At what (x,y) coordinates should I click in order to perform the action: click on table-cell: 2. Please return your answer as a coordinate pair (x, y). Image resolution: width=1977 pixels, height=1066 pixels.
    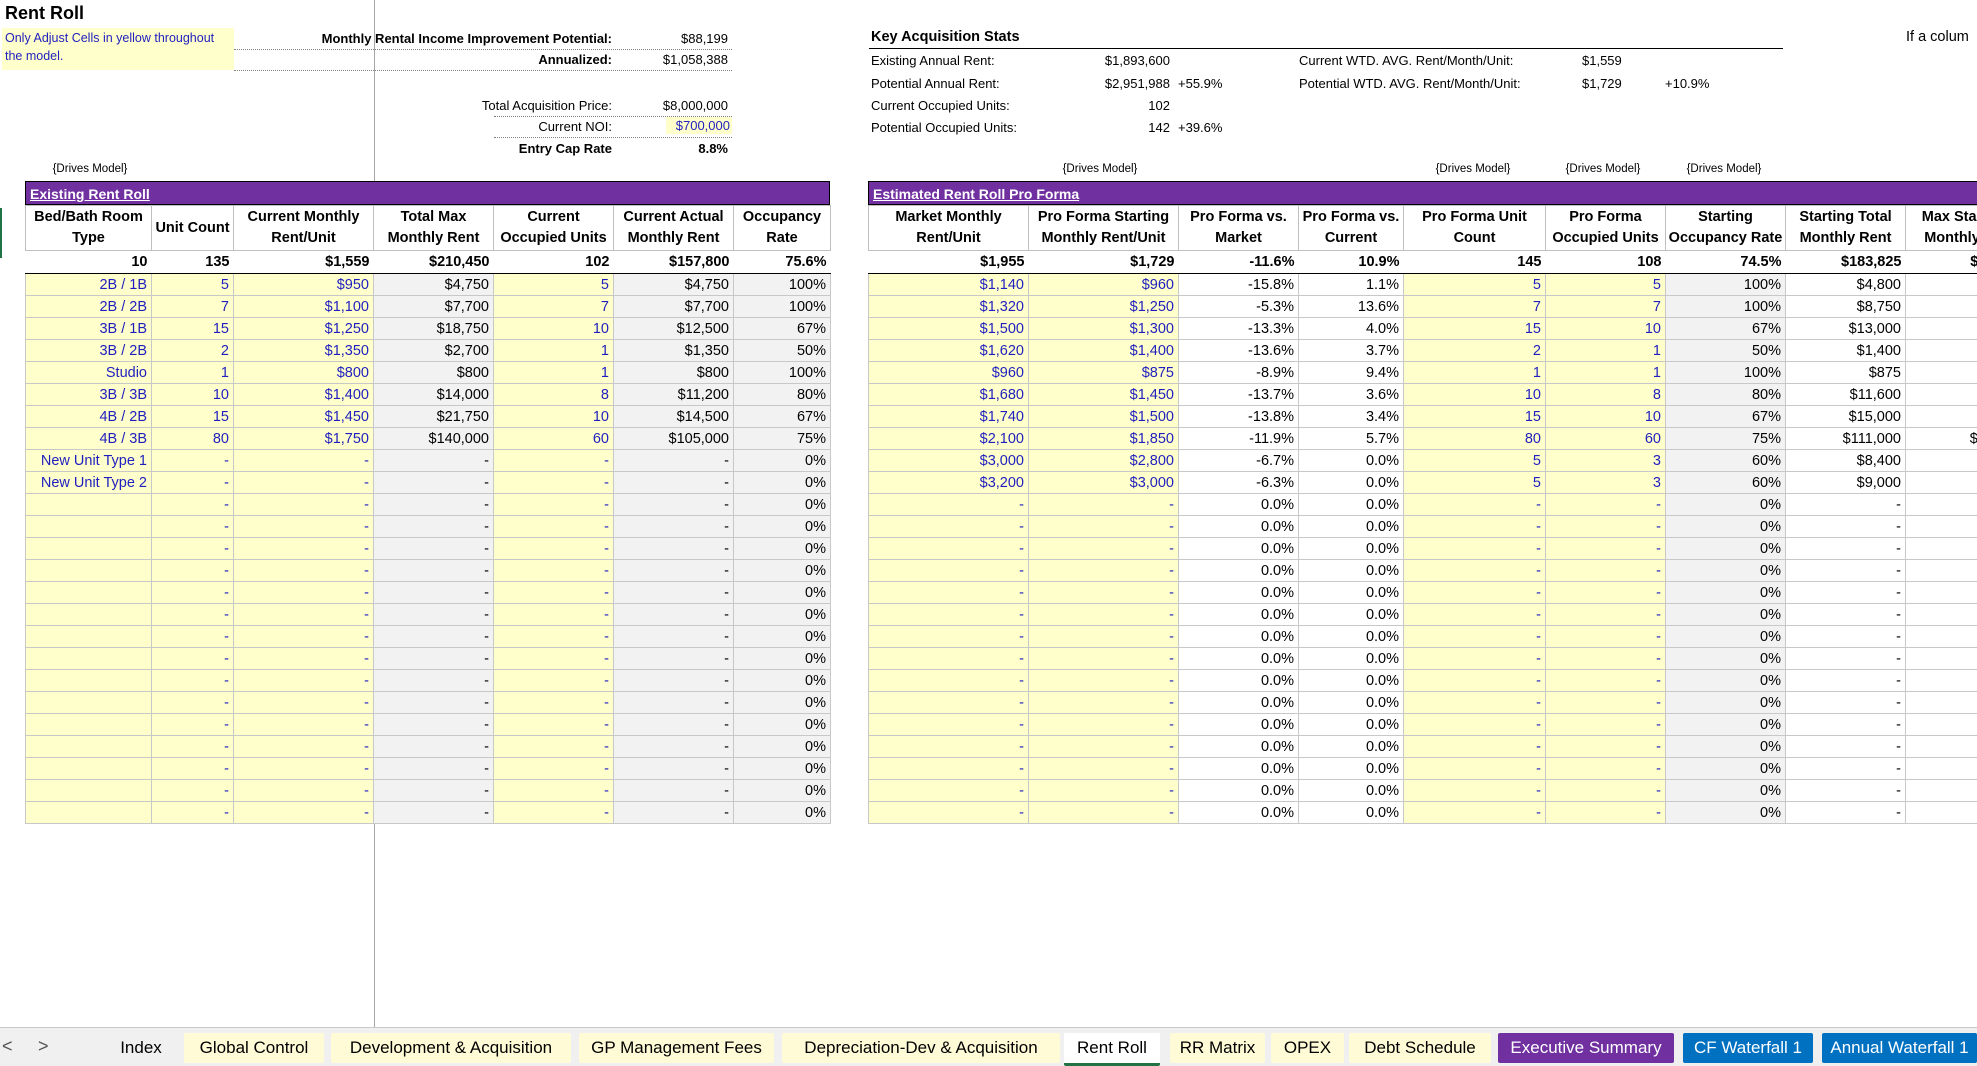
    Looking at the image, I should click on (1475, 351).